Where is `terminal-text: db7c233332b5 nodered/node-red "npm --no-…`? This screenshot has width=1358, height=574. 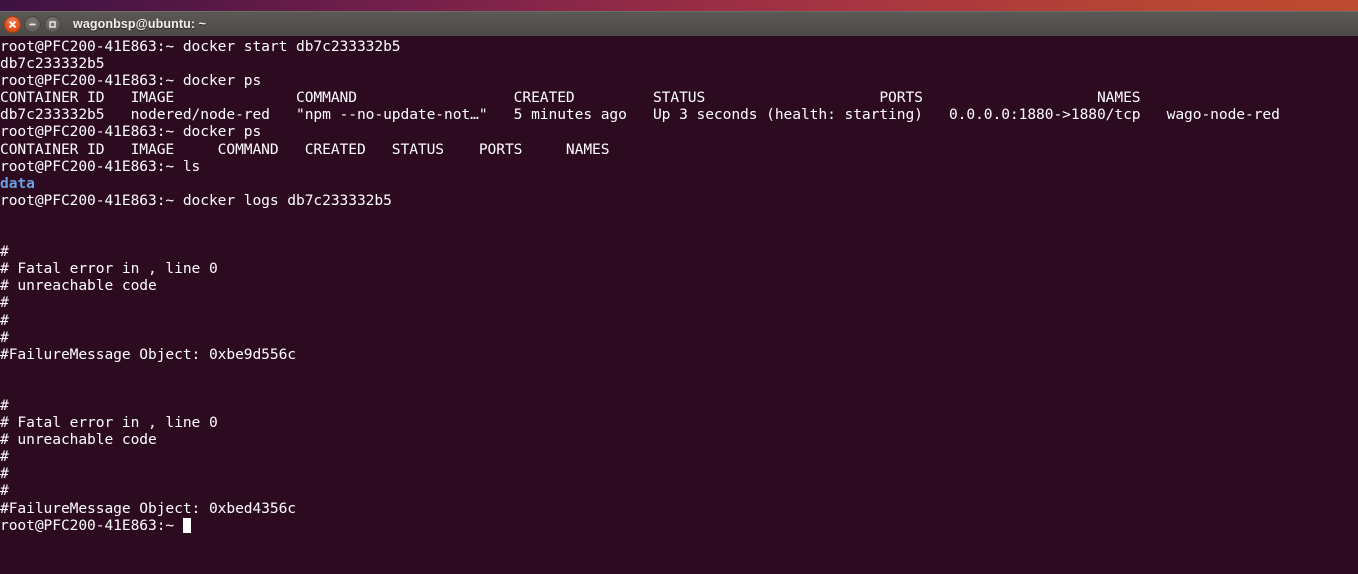 terminal-text: db7c233332b5 nodered/node-red "npm --no-… is located at coordinates (640, 115).